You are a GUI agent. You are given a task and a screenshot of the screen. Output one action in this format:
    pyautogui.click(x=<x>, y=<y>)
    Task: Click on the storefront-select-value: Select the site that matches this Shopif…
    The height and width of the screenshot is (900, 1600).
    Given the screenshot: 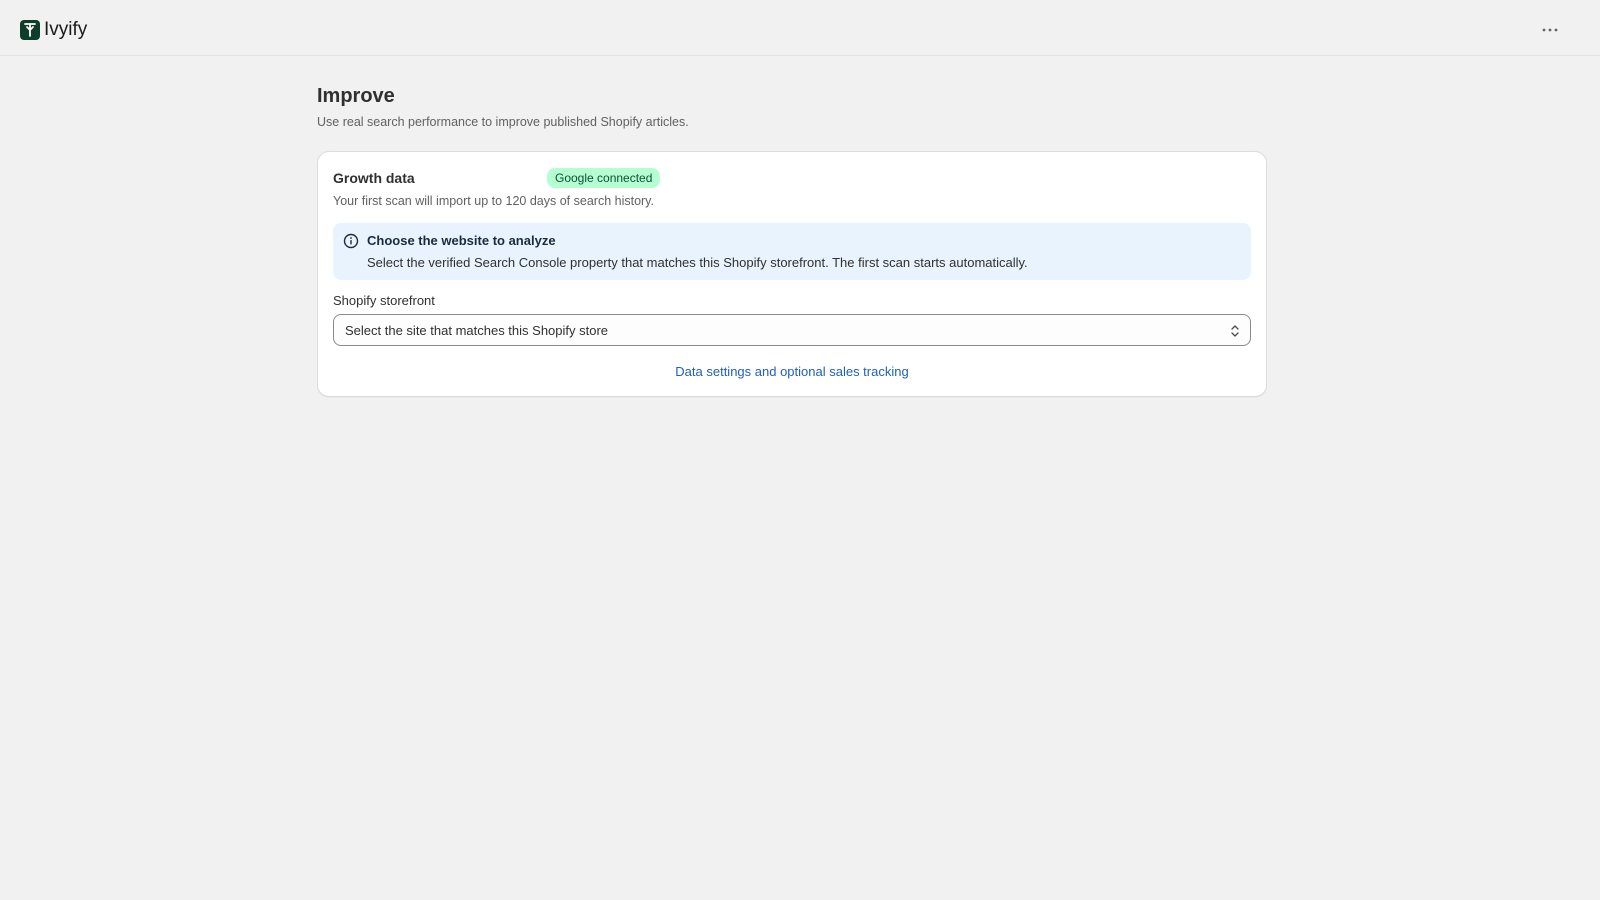 What is the action you would take?
    pyautogui.click(x=477, y=330)
    